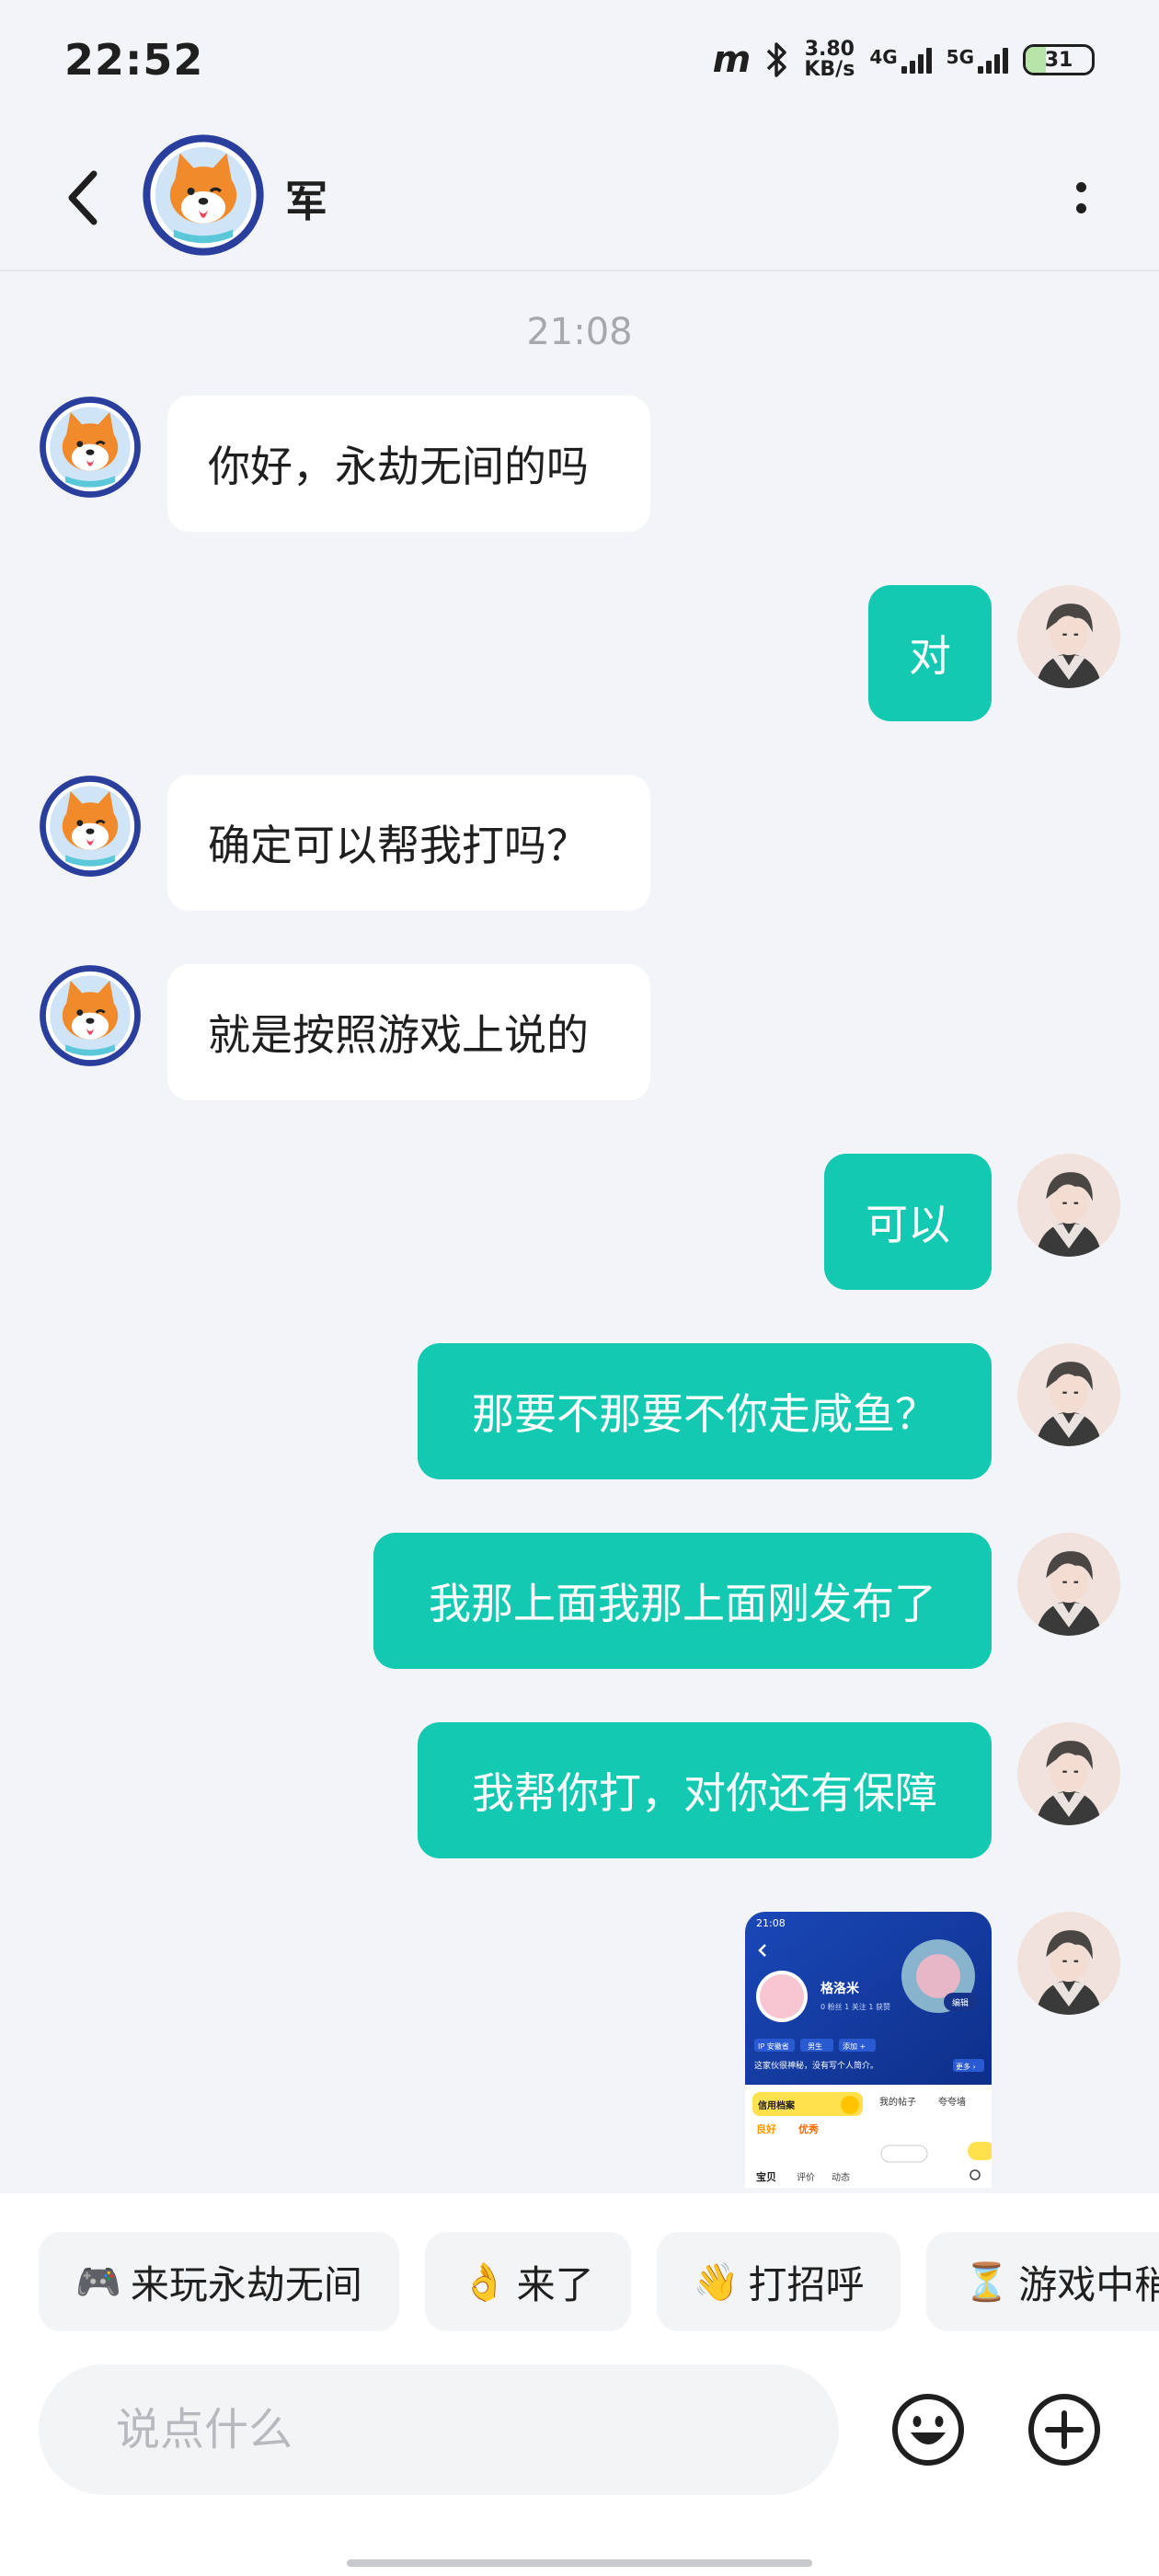  I want to click on svg-text: 格洛米, so click(840, 1988).